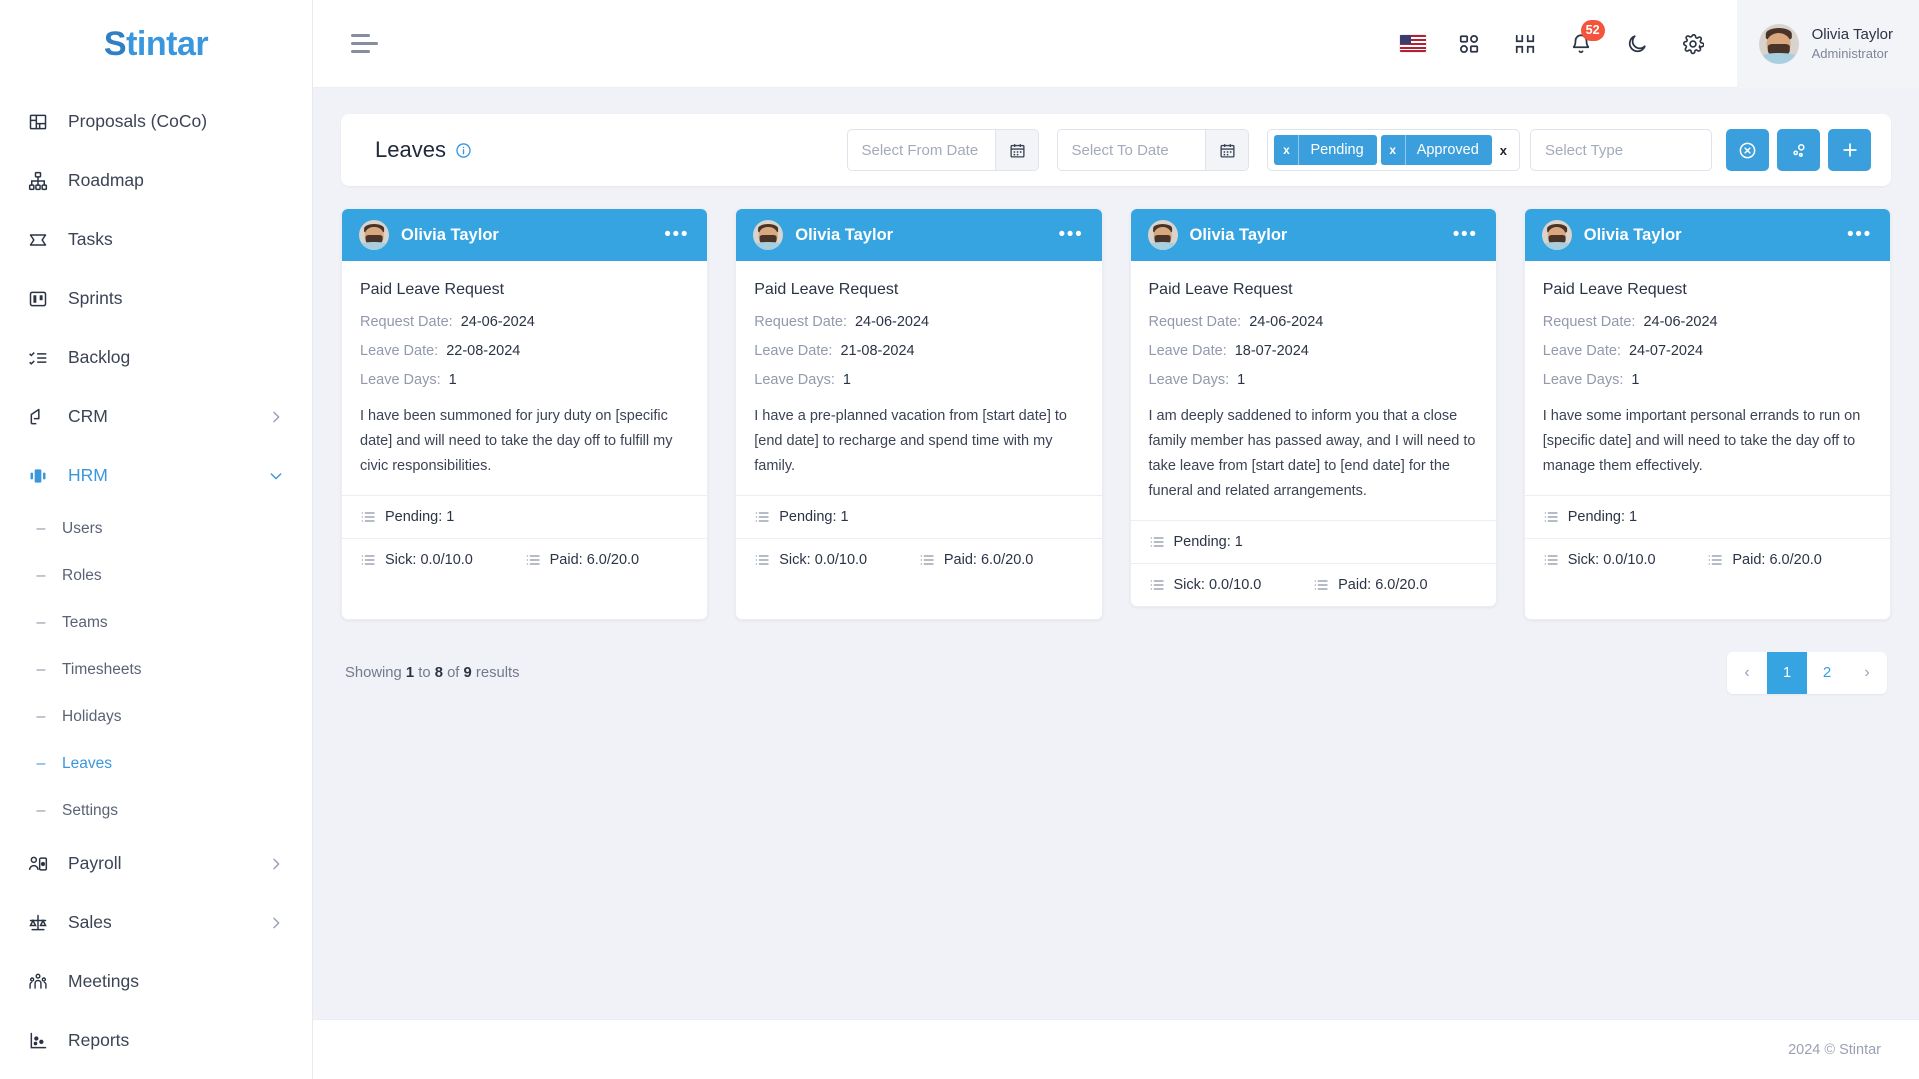  Describe the element at coordinates (156, 863) in the screenshot. I see `sidebar-item-payroll: Payroll` at that location.